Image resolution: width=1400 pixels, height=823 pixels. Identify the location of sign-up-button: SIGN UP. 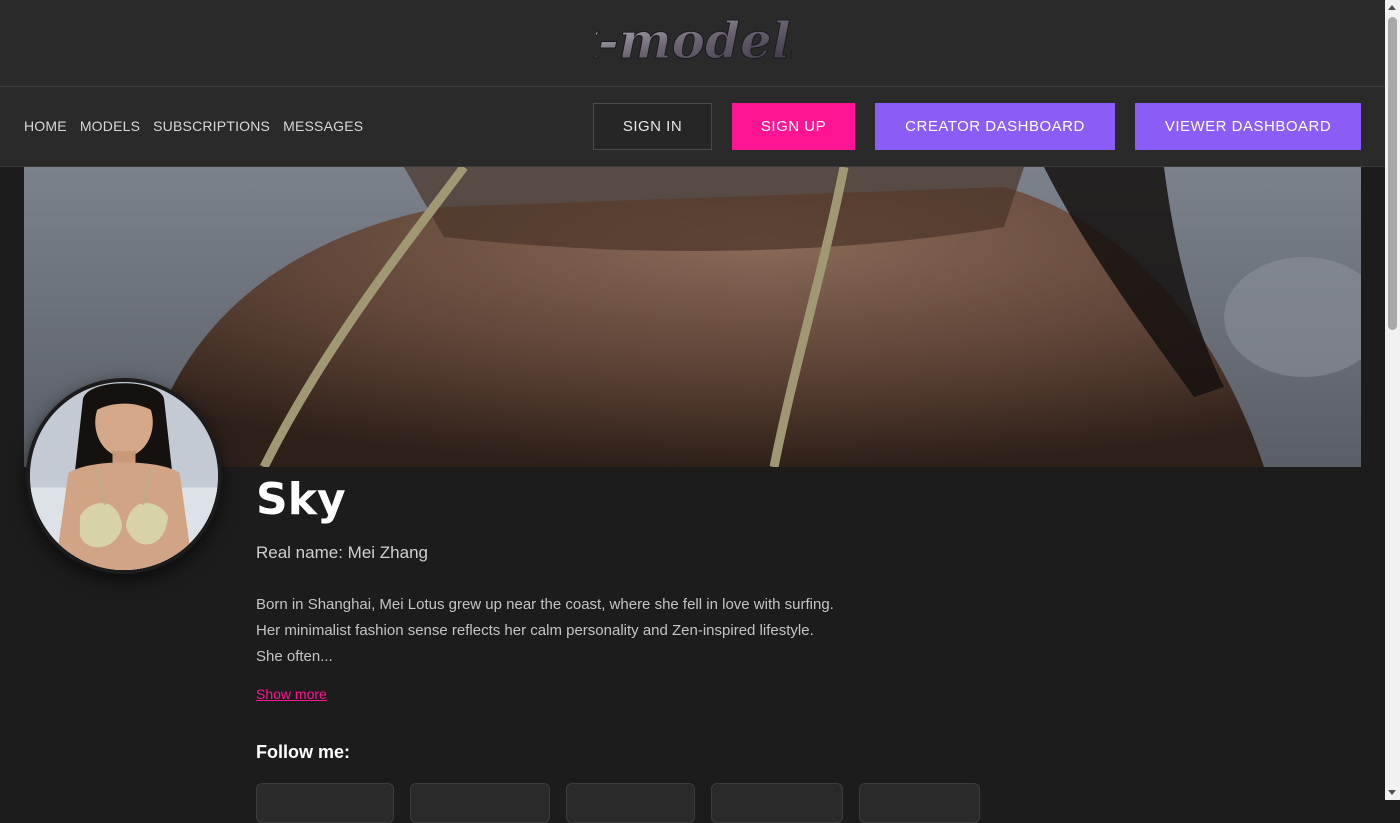
(793, 126).